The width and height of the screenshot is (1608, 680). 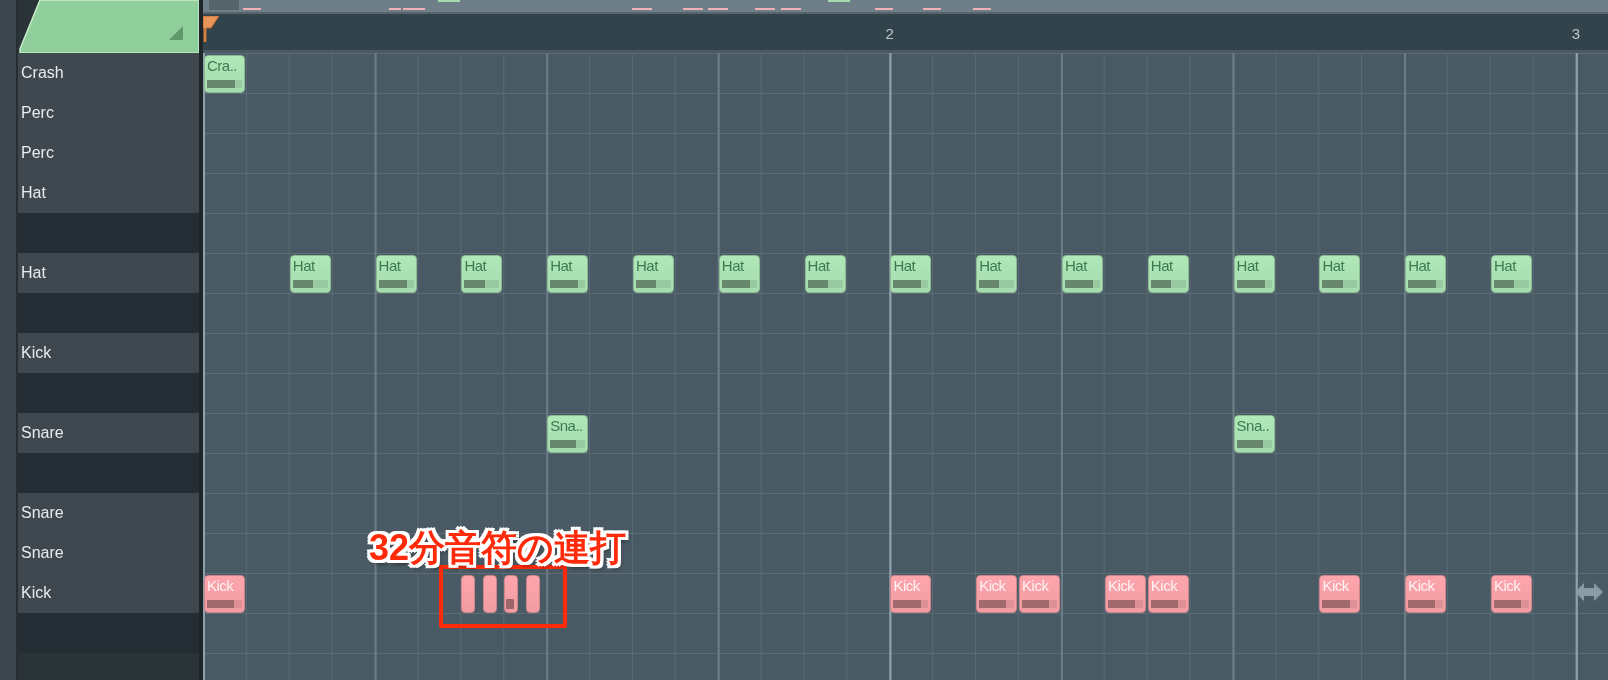 What do you see at coordinates (224, 74) in the screenshot?
I see `note-block: Cra..` at bounding box center [224, 74].